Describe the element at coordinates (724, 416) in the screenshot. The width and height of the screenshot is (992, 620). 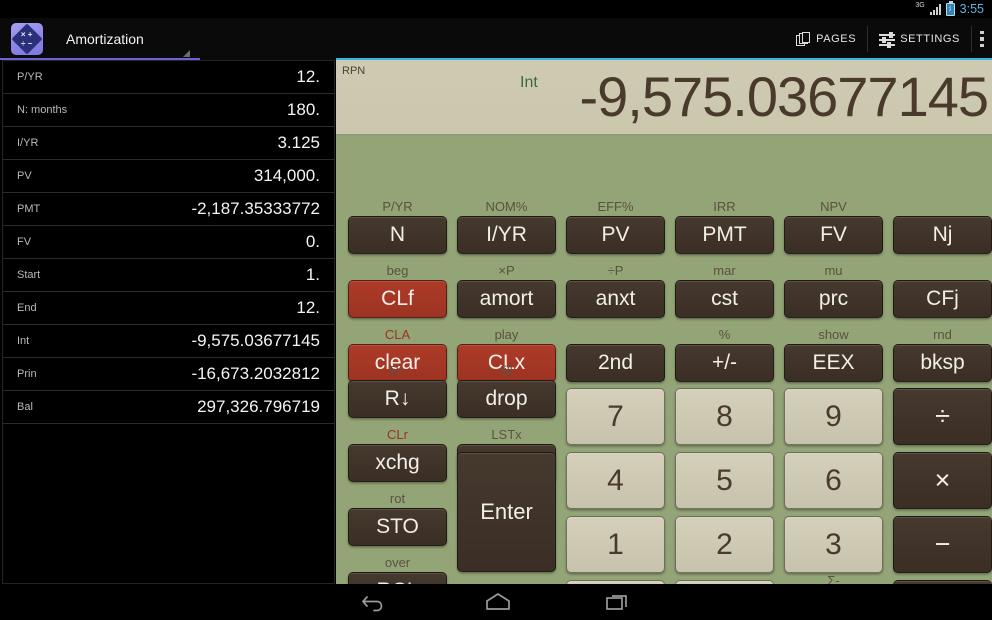
I see `key-8: 8` at that location.